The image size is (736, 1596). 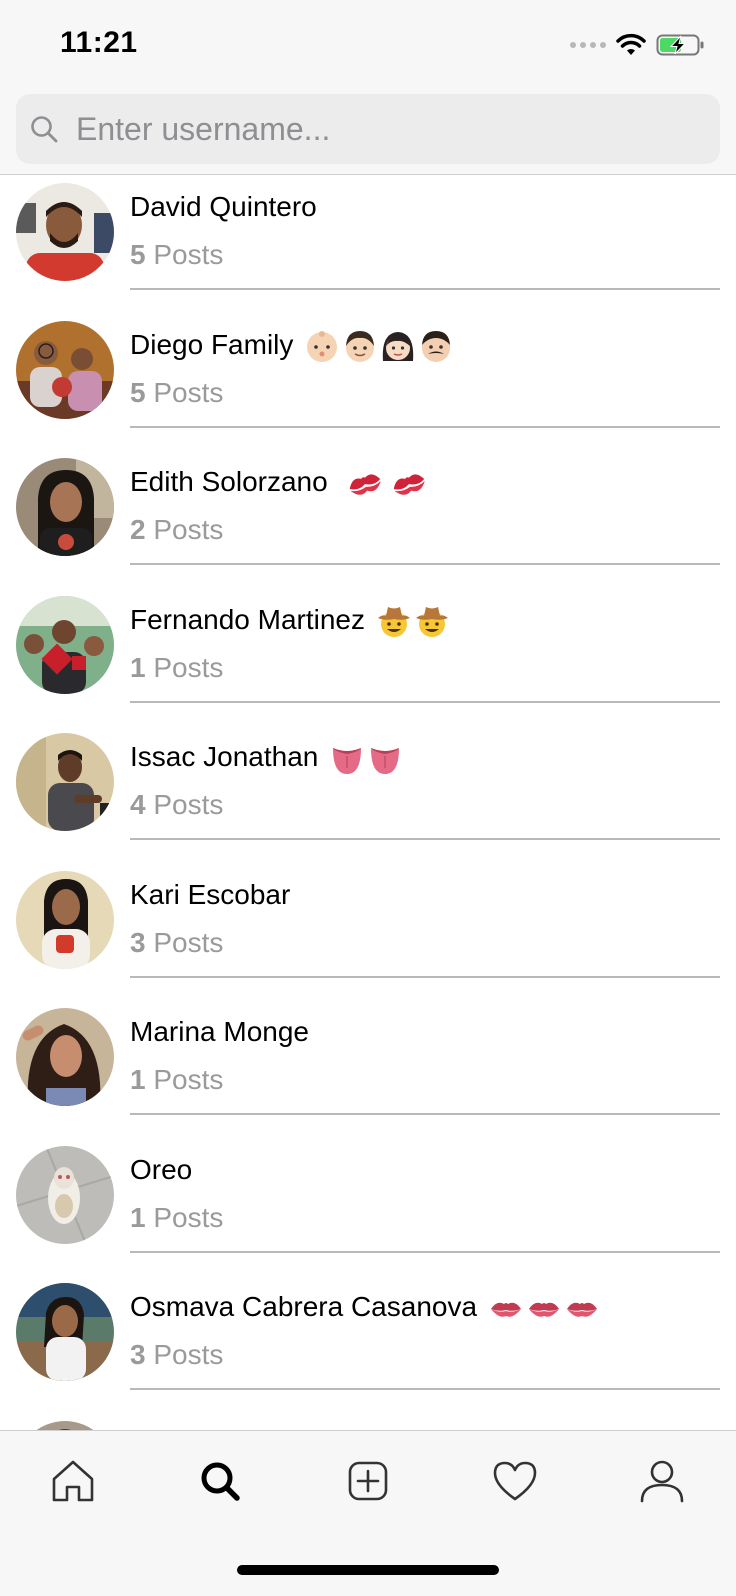 I want to click on list-item: Oreo 1 Posts, so click(x=368, y=1207).